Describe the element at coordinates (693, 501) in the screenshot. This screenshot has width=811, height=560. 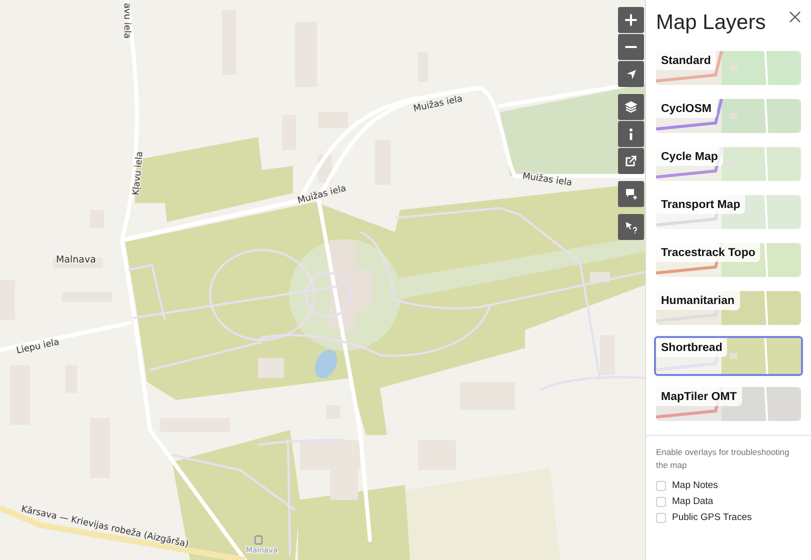
I see `checkbox-label: Map Data` at that location.